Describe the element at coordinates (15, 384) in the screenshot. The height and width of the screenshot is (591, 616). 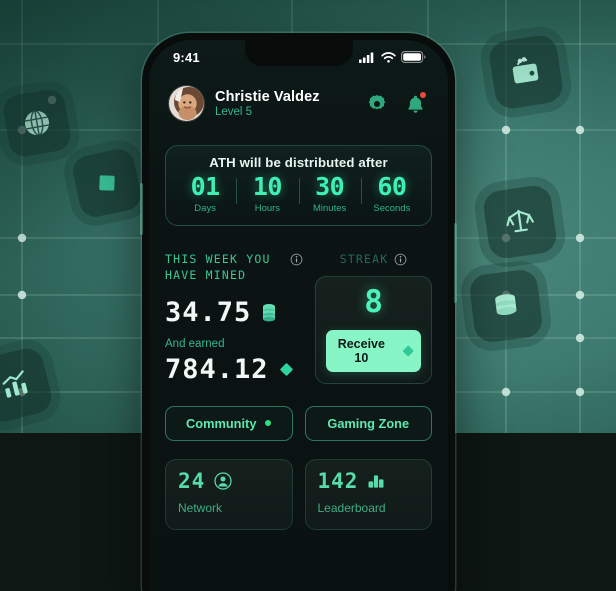
I see `chart-icon` at that location.